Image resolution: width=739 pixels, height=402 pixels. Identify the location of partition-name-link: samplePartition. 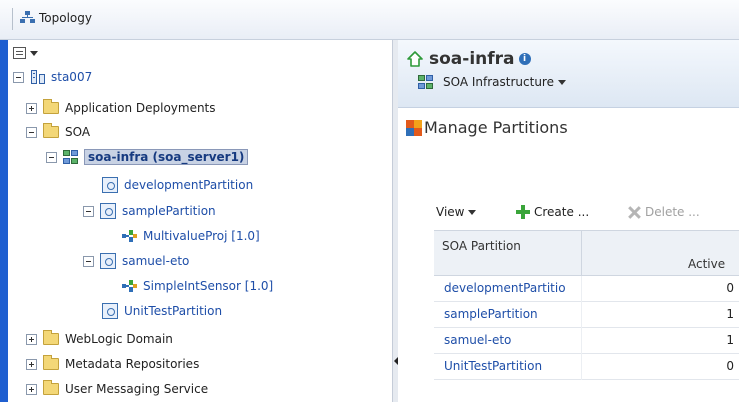
(512, 314).